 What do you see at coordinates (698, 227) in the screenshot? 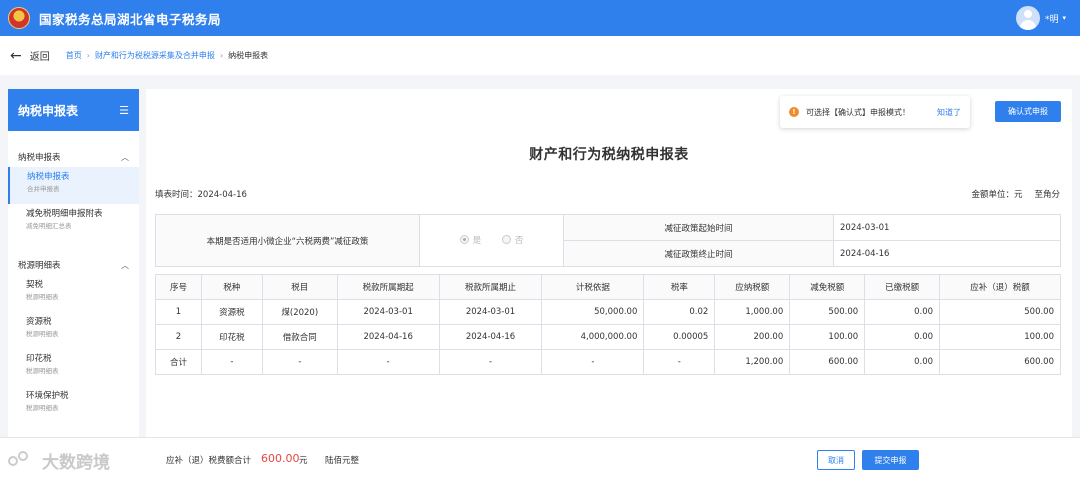
I see `policy-start-label: 减征政策起始时间` at bounding box center [698, 227].